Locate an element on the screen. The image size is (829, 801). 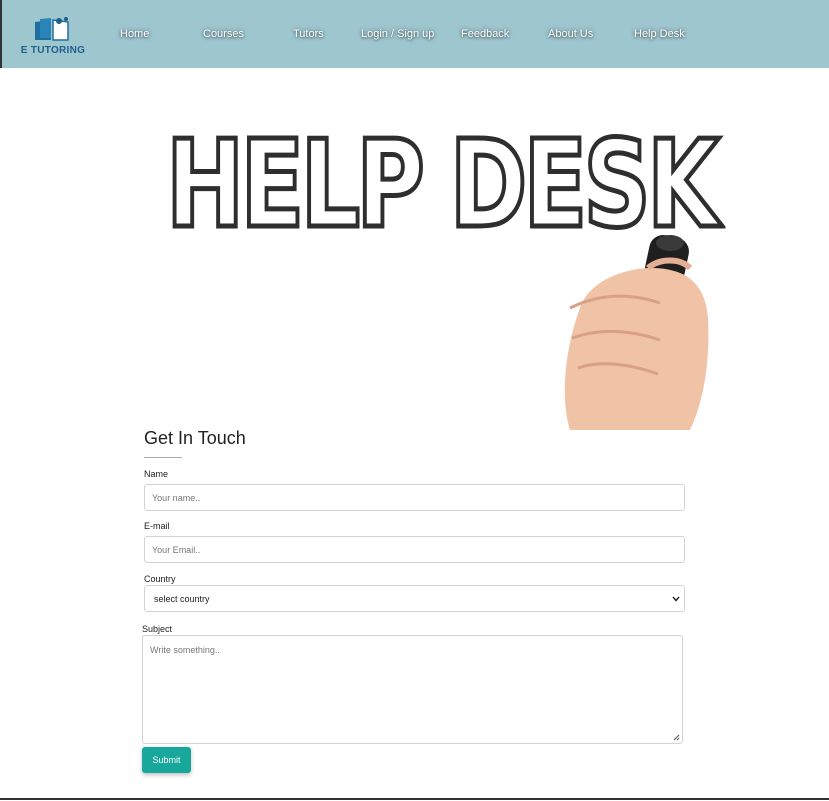
email-label: E-mail is located at coordinates (157, 526).